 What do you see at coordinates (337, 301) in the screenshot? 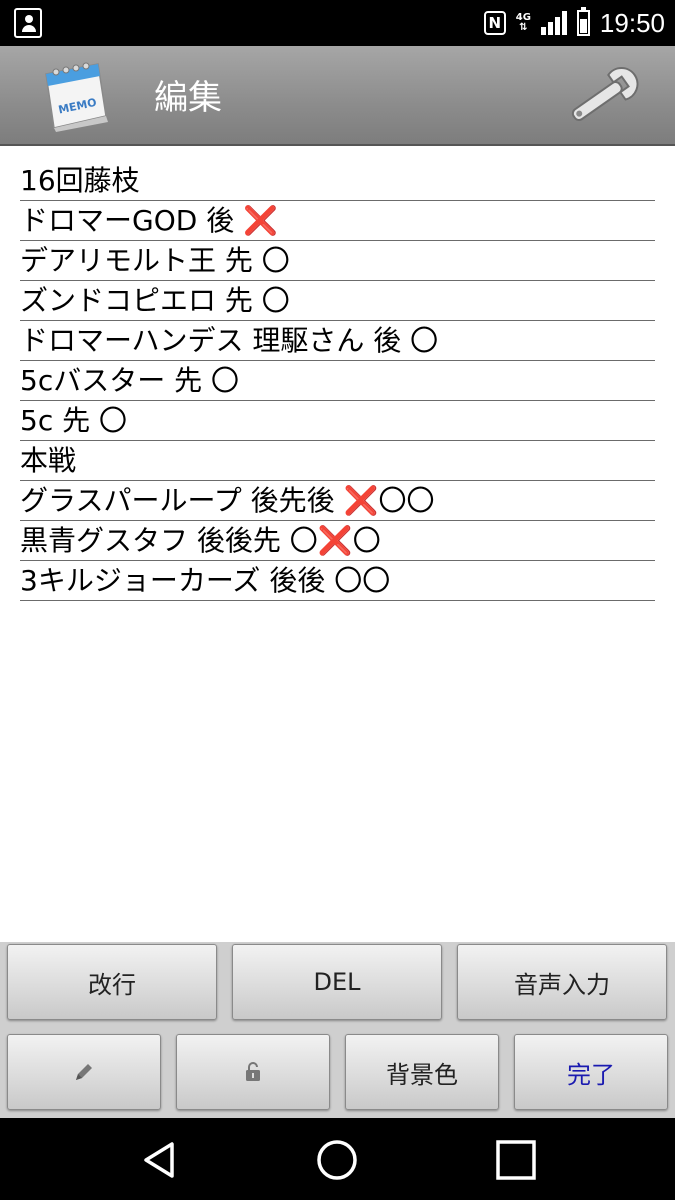
I see `memo-line: ズンドコピエロ 先 〇` at bounding box center [337, 301].